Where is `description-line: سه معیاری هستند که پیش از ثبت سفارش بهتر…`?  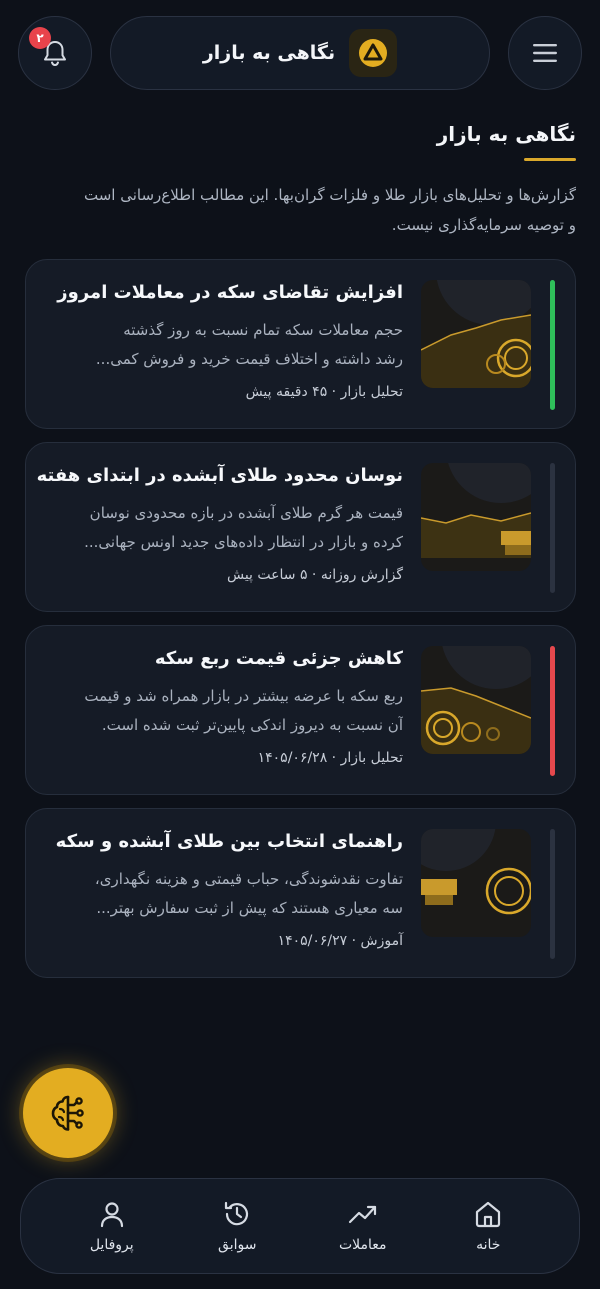
description-line: سه معیاری هستند که پیش از ثبت سفارش بهتر… is located at coordinates (249, 908).